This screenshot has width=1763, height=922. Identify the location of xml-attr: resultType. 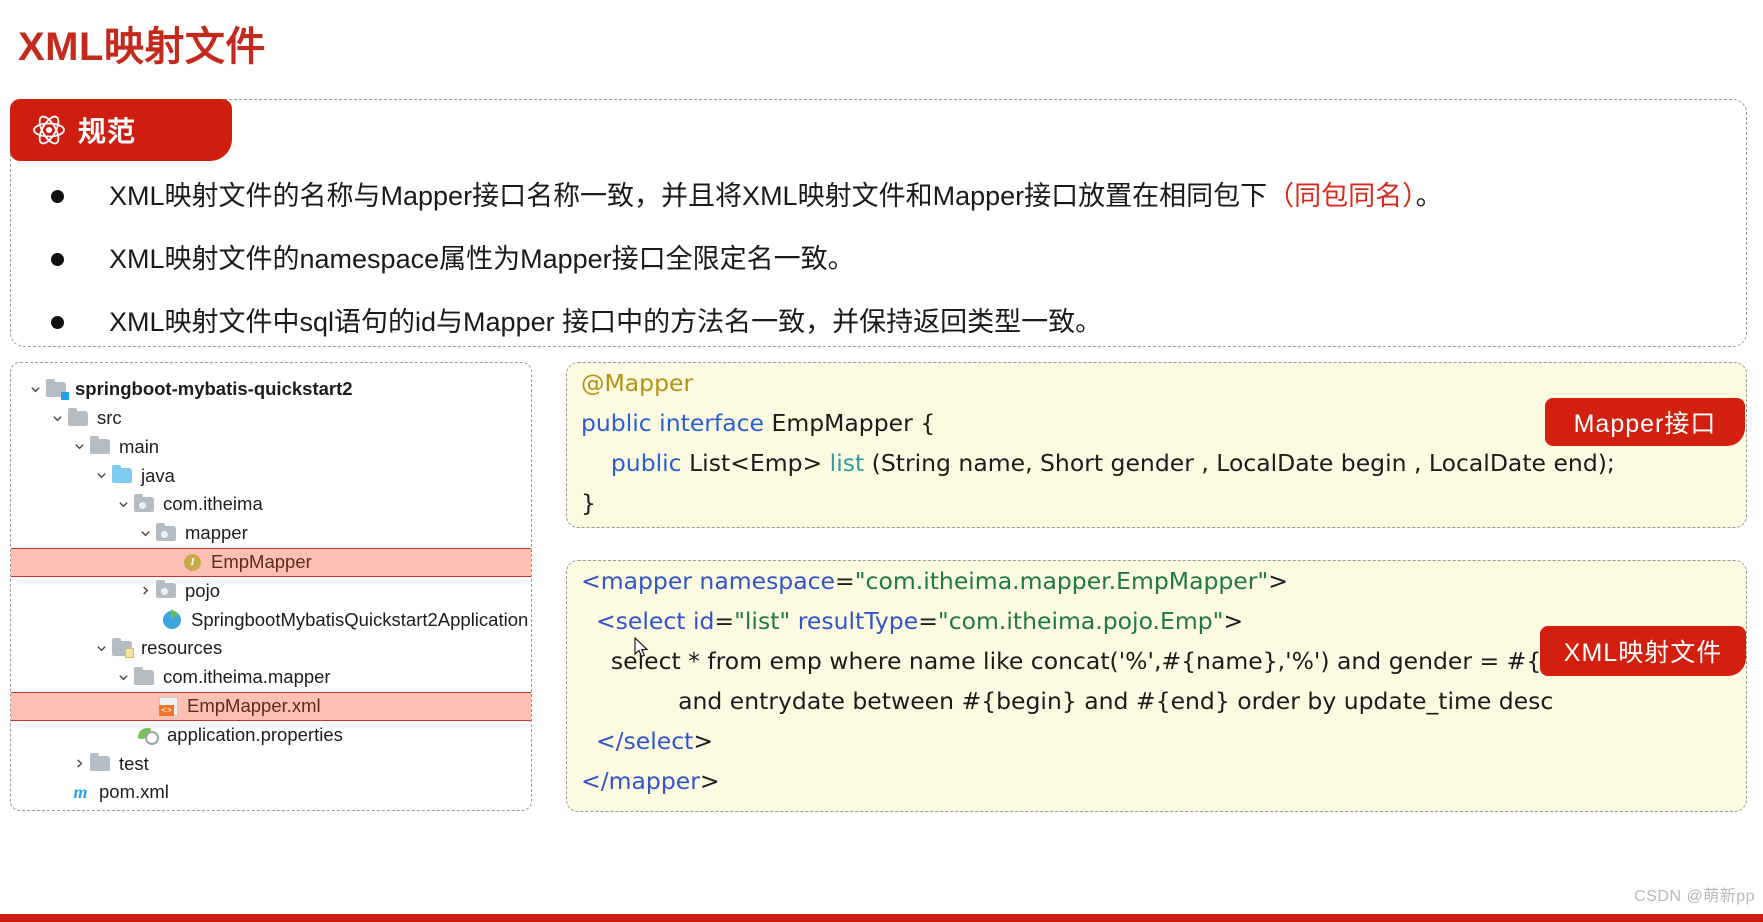
(858, 621).